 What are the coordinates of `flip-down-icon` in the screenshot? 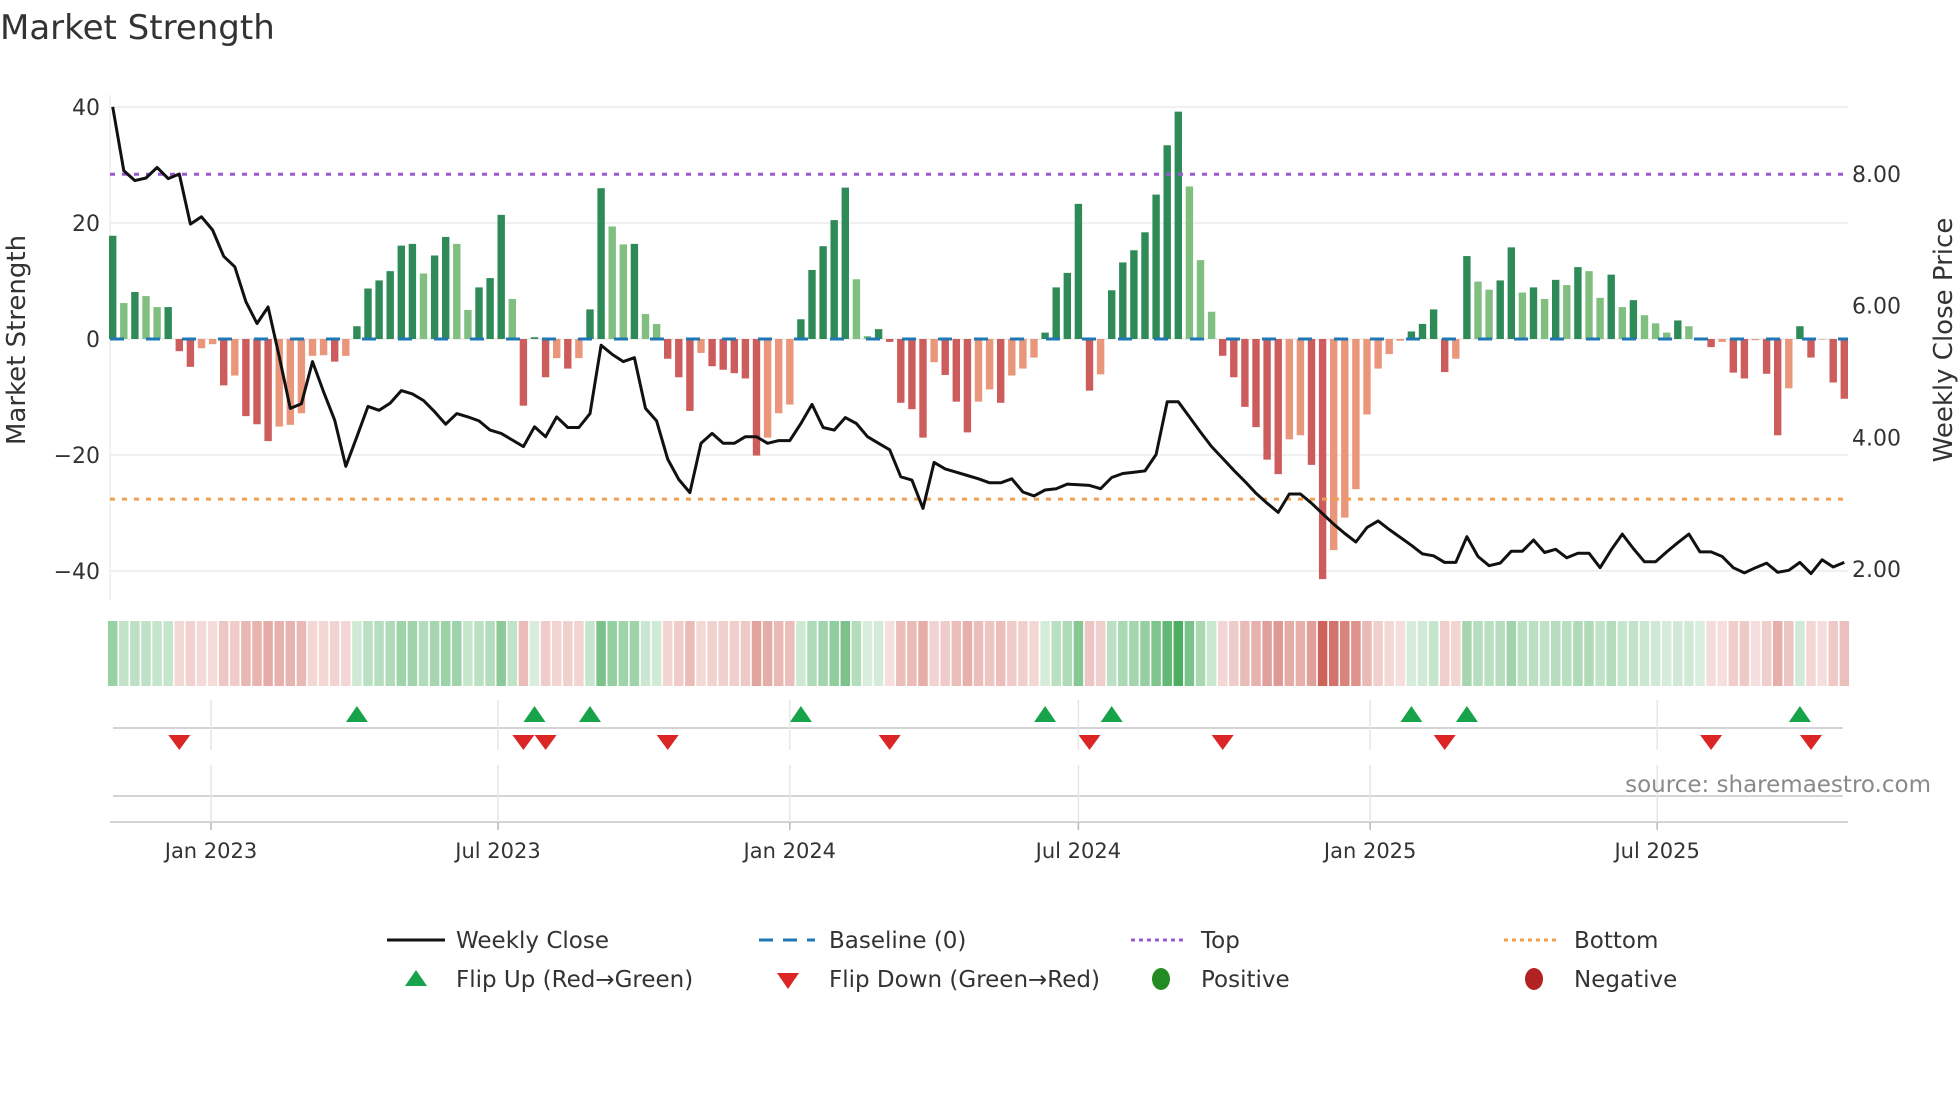 It's located at (788, 981).